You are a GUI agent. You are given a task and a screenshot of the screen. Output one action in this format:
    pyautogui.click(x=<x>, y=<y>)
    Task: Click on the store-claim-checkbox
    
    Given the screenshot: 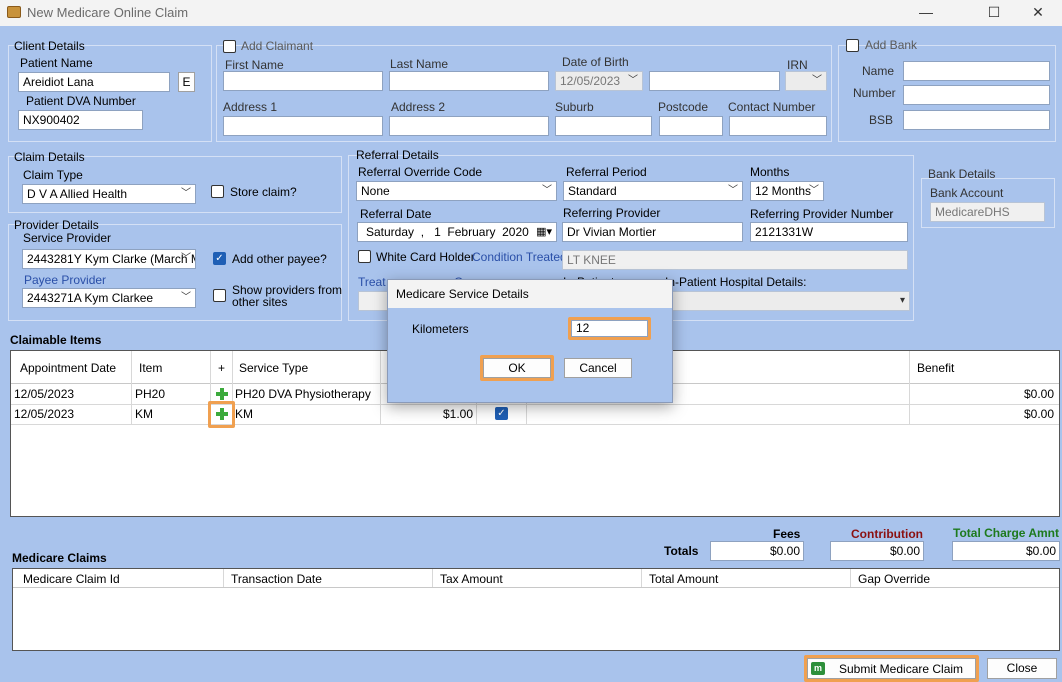 What is the action you would take?
    pyautogui.click(x=217, y=191)
    